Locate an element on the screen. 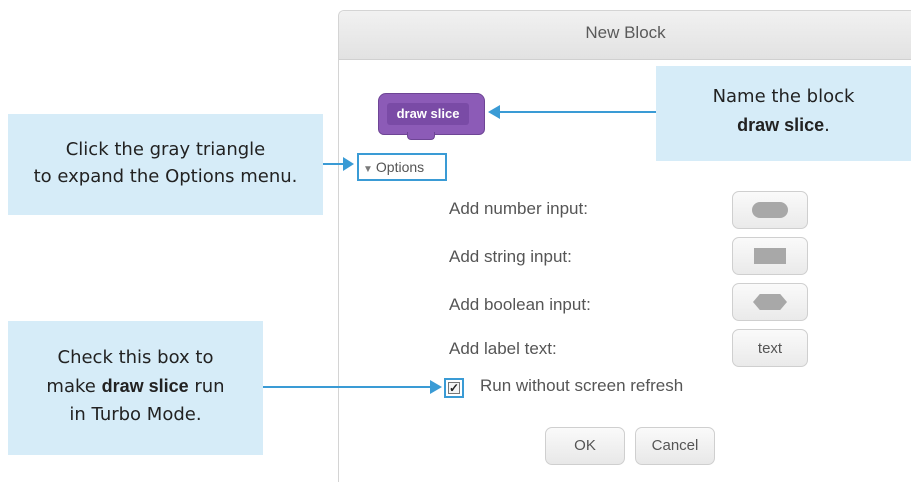  arrow-head-checkbox is located at coordinates (436, 387).